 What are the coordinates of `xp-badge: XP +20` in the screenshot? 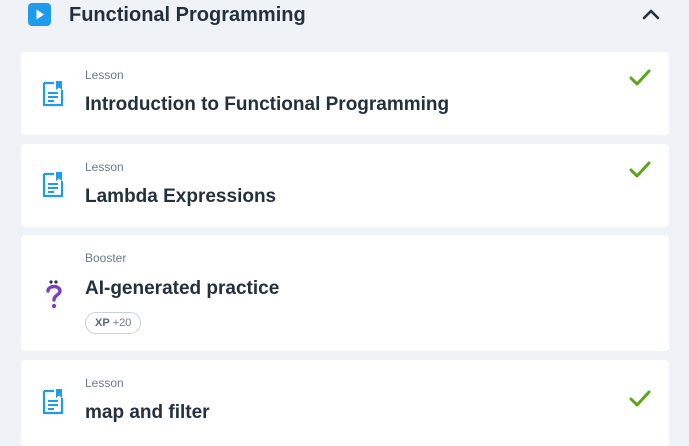 It's located at (113, 323).